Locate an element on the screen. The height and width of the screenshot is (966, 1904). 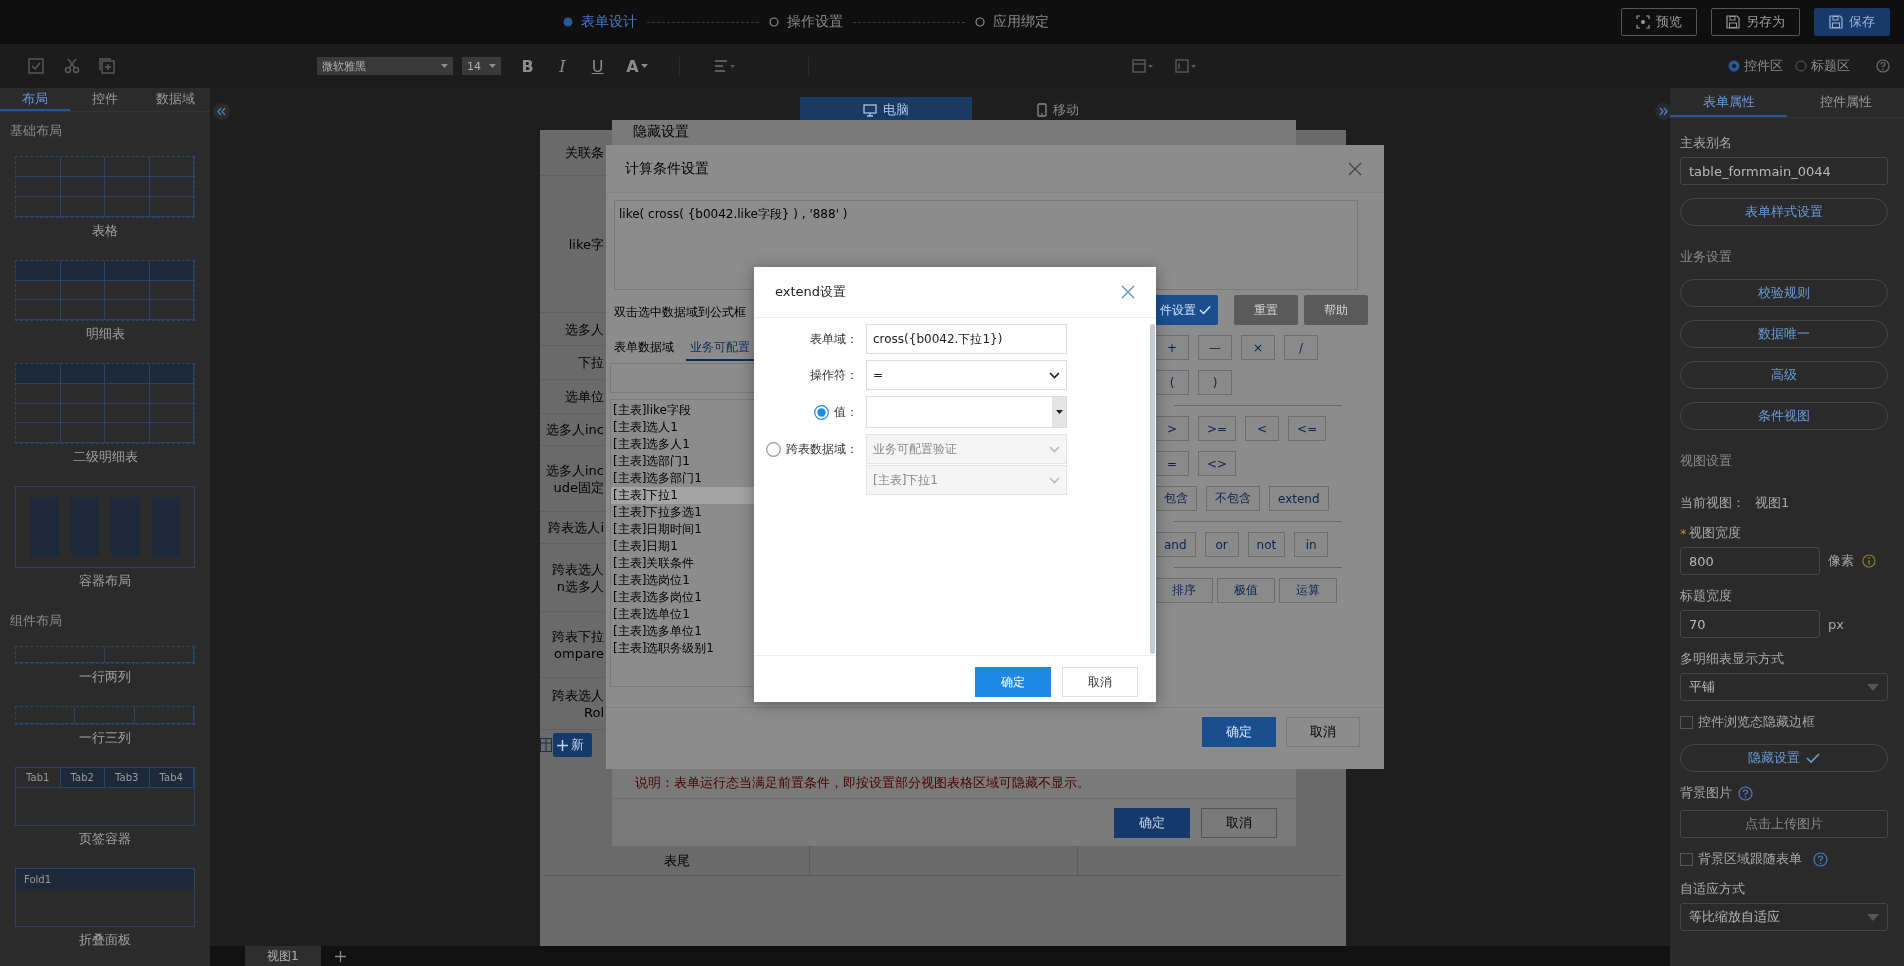
two-column-thumbnail is located at coordinates (105, 655).